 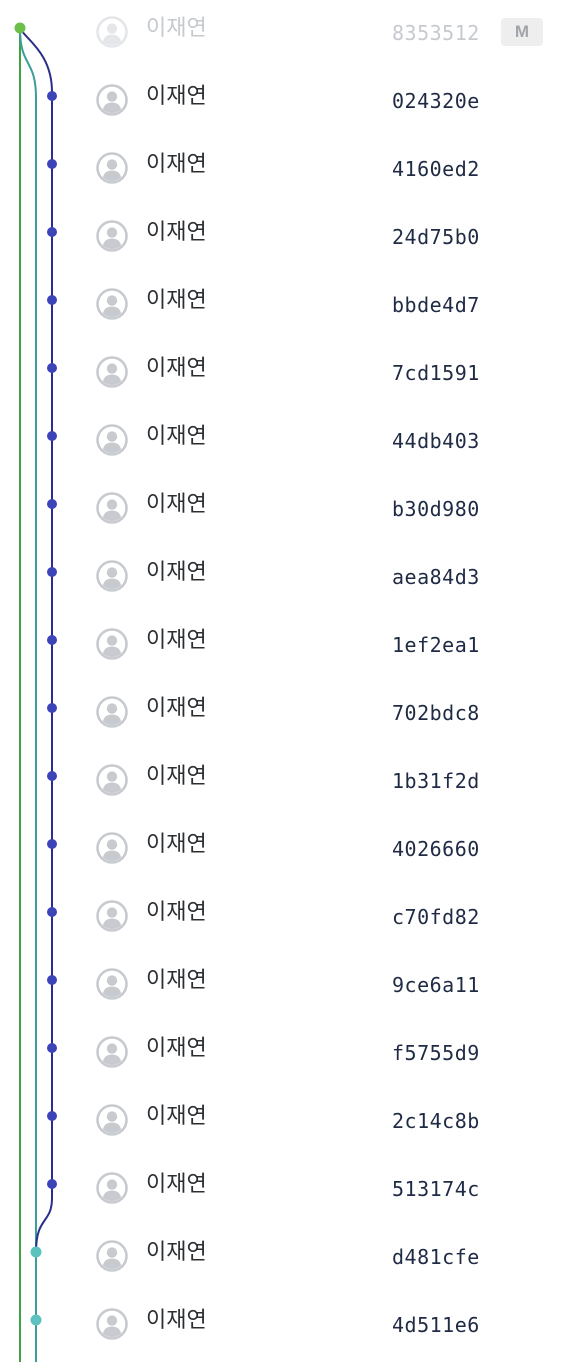 I want to click on commit-row: 이재연 9ce6a11, so click(x=281, y=986).